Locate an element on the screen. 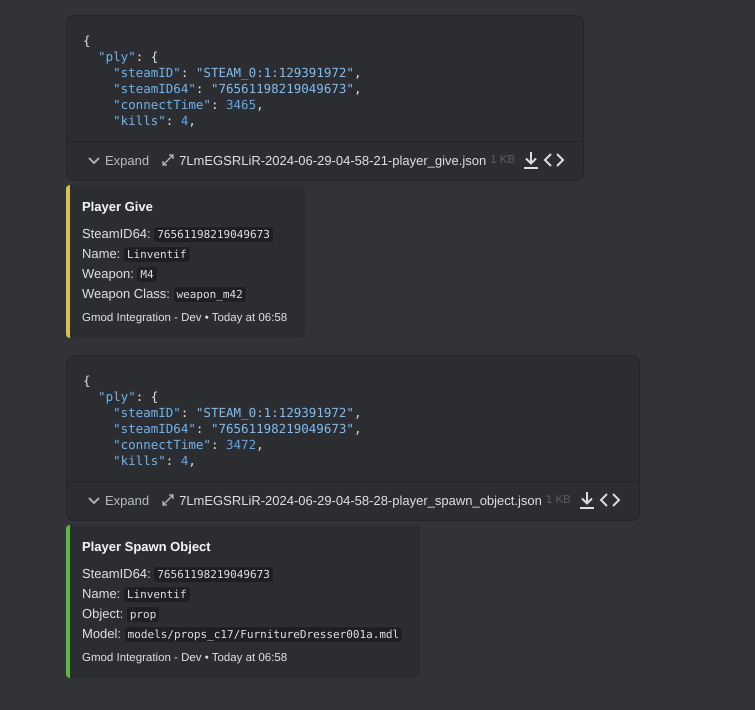  code-value: prop is located at coordinates (143, 614).